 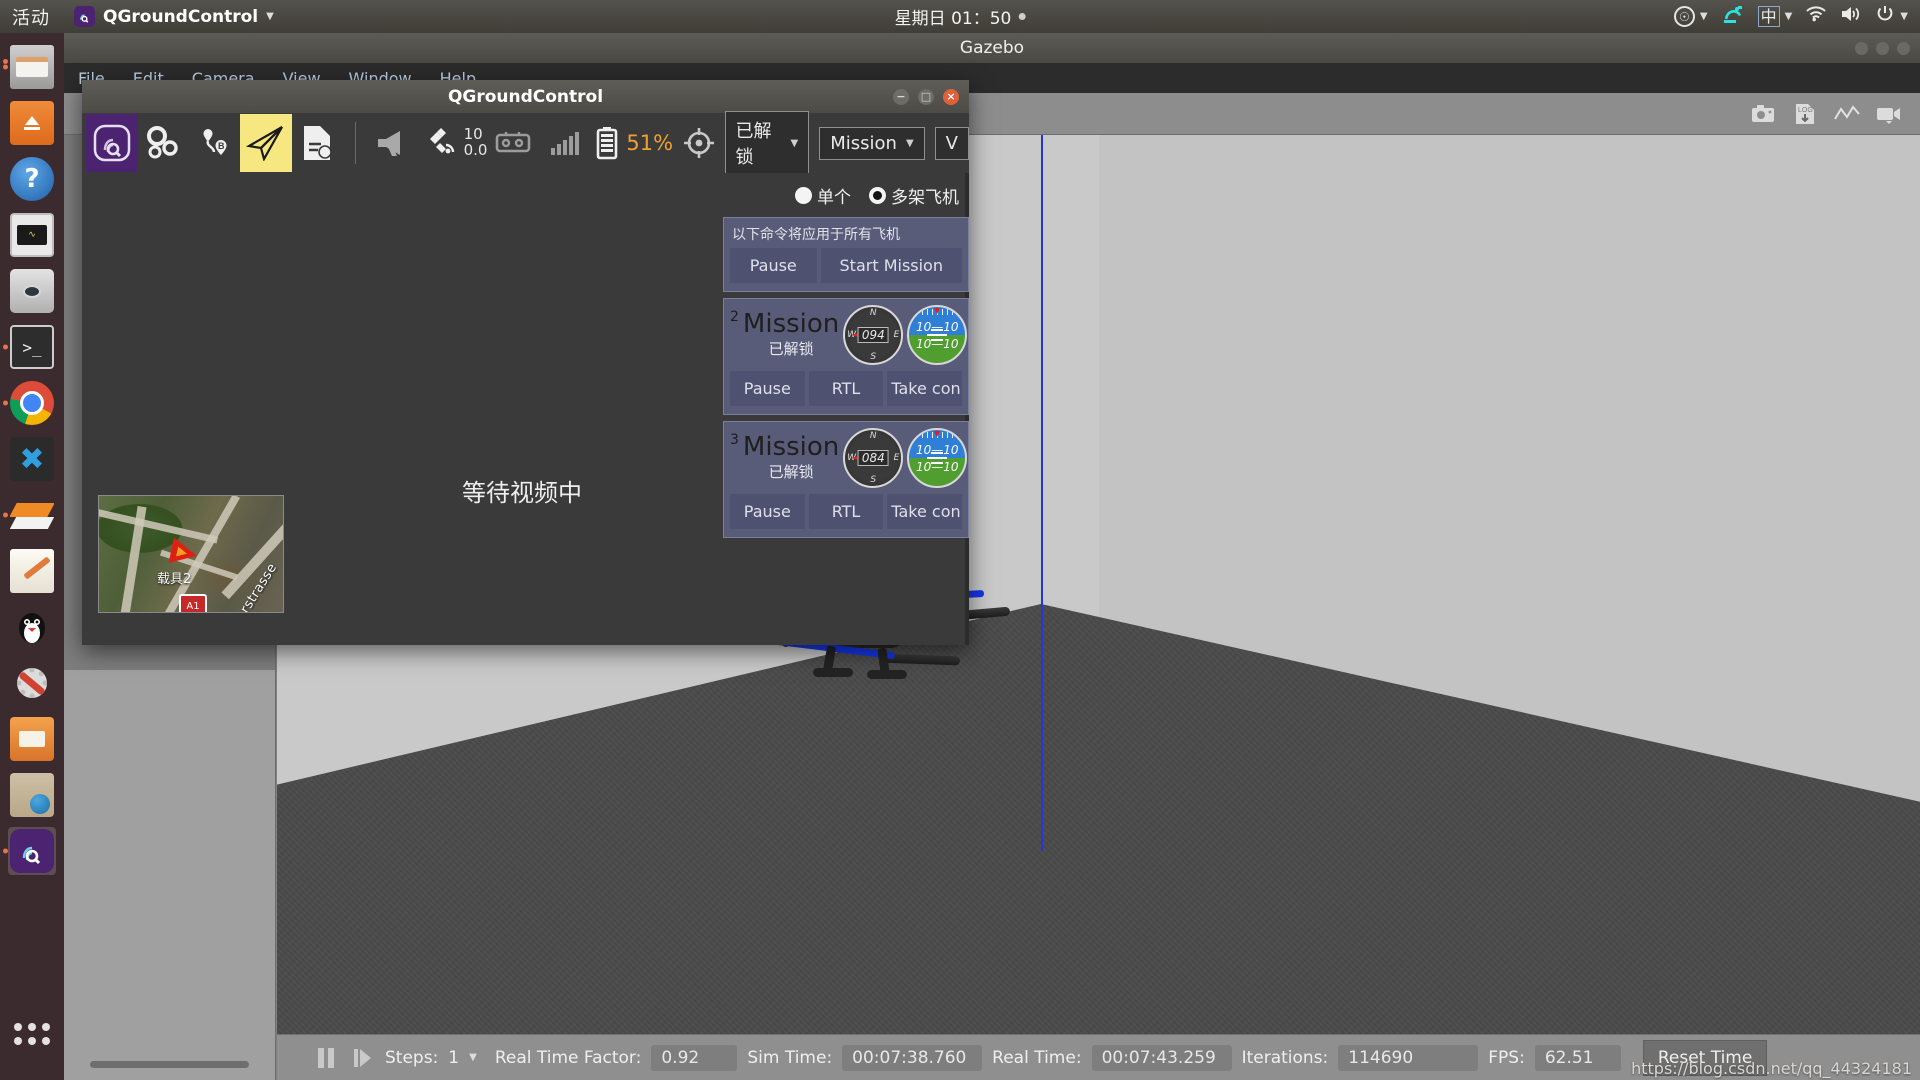 What do you see at coordinates (791, 472) in the screenshot?
I see `vehicle-3-arm-state: 已解锁` at bounding box center [791, 472].